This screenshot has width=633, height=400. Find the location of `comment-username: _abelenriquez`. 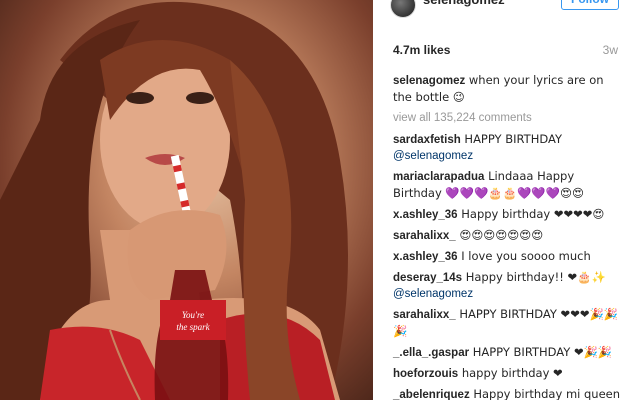

comment-username: _abelenriquez is located at coordinates (431, 394).